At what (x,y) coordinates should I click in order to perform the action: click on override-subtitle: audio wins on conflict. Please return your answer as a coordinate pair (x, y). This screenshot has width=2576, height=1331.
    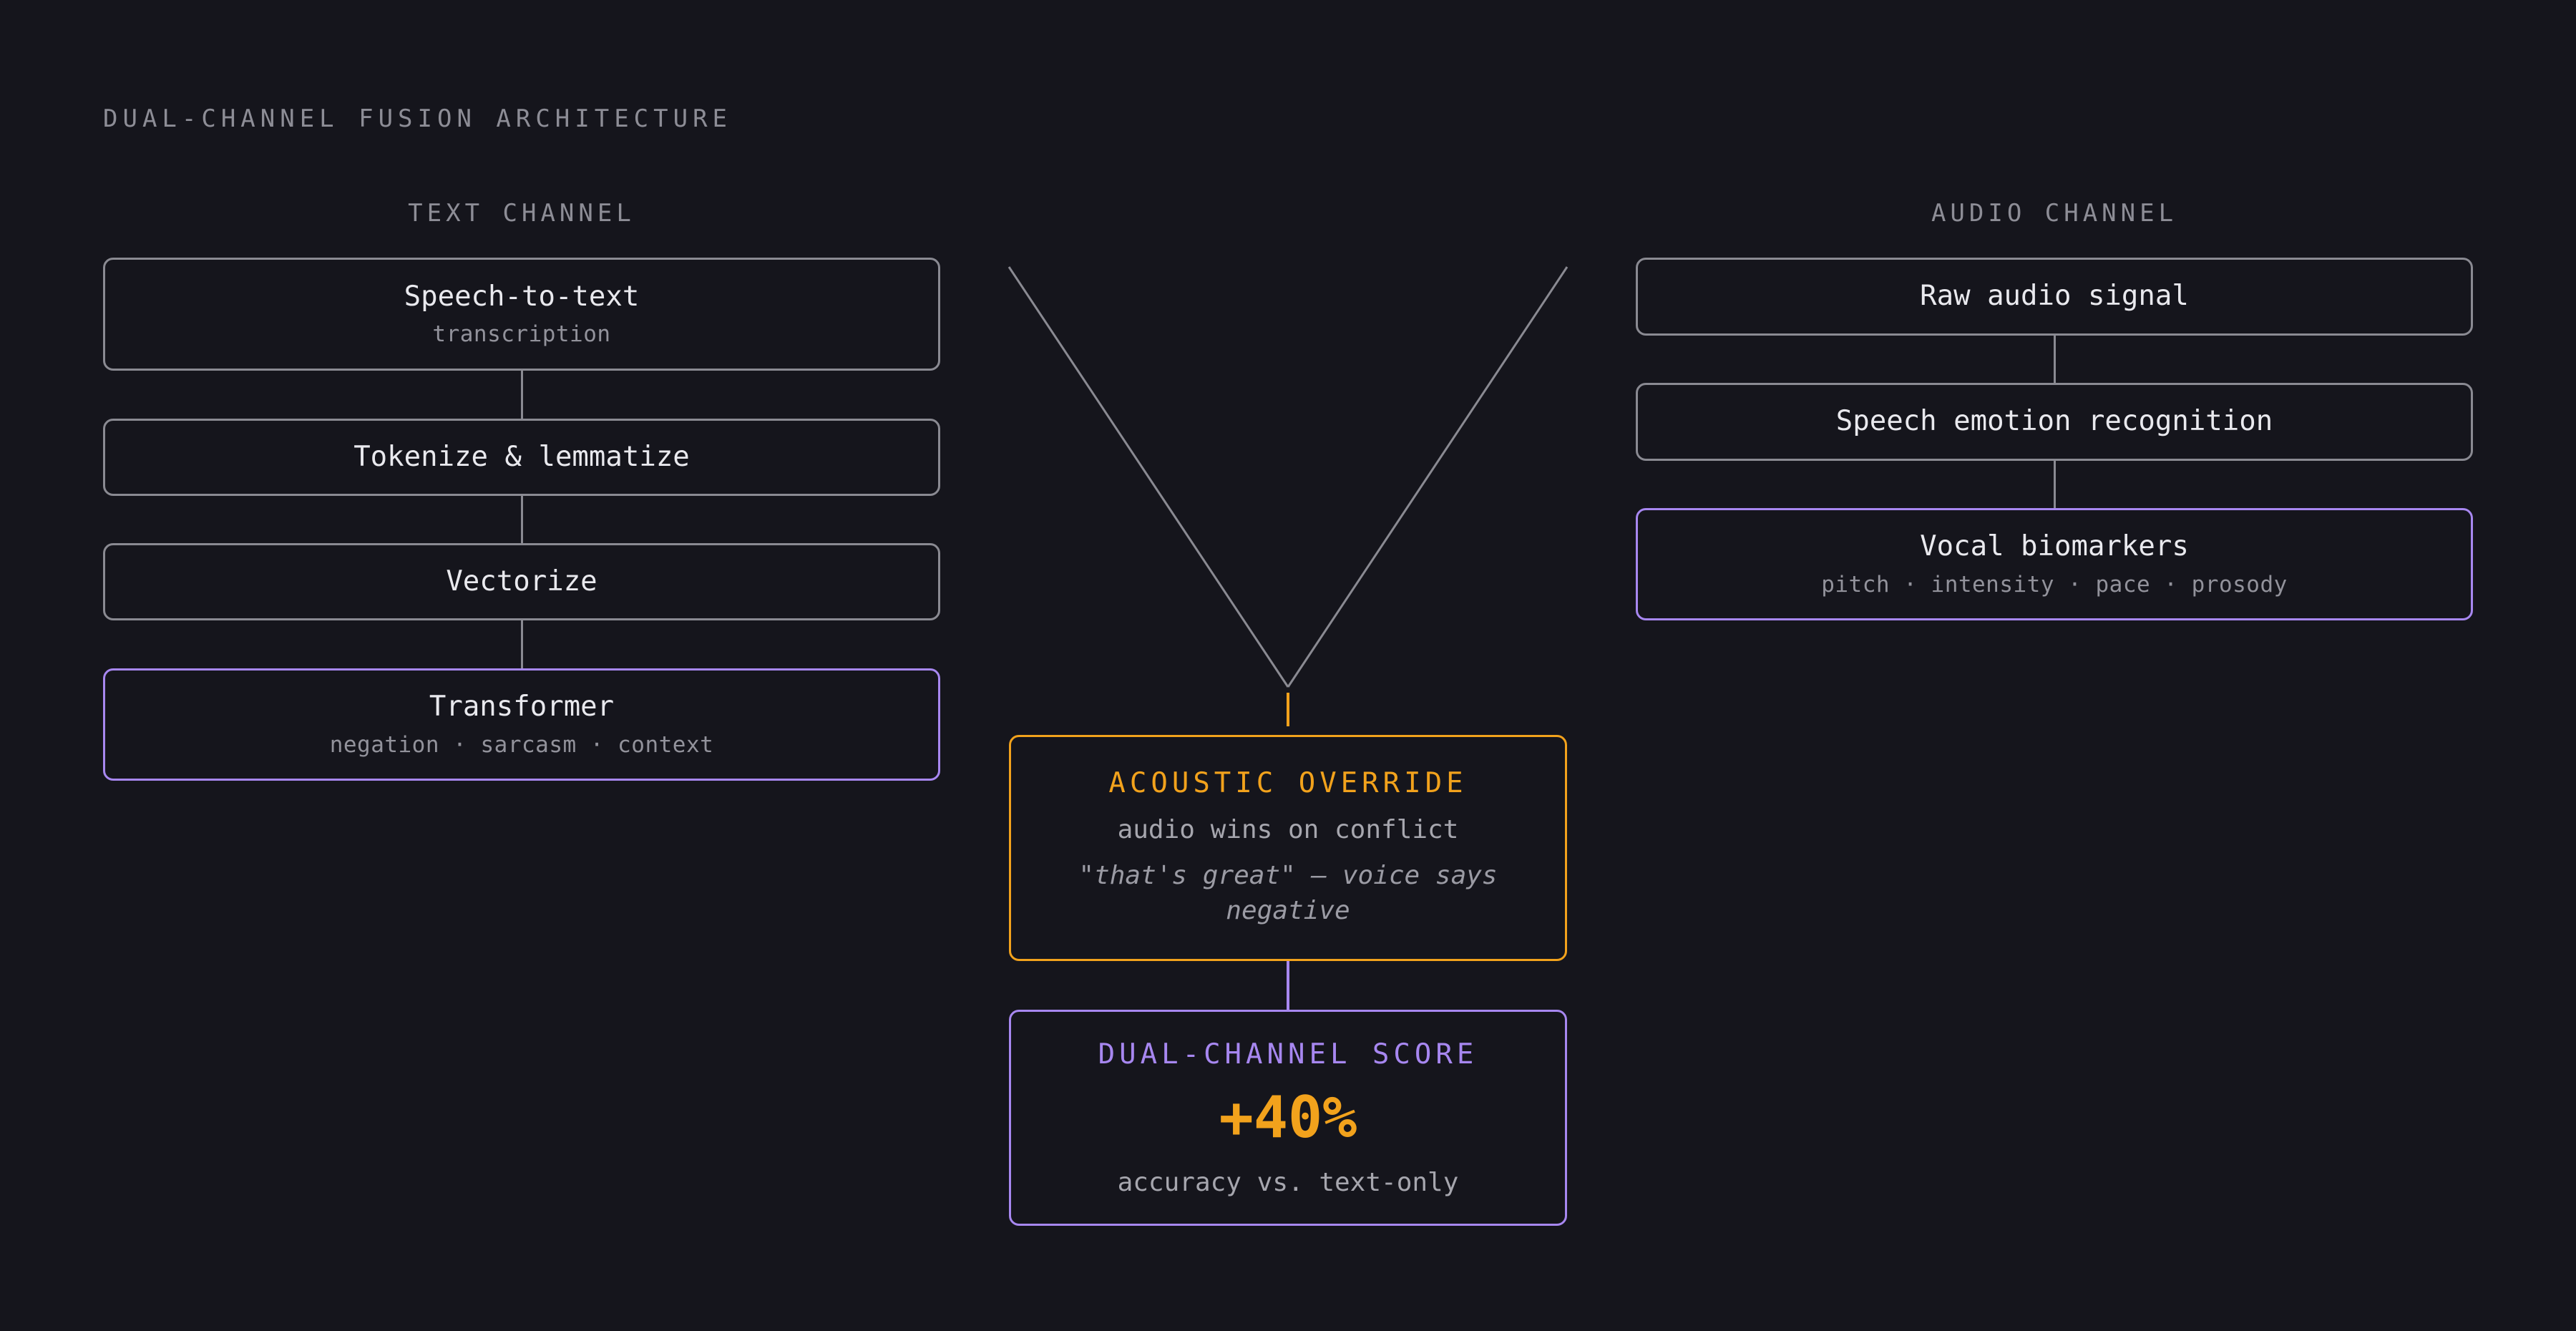
    Looking at the image, I should click on (1288, 830).